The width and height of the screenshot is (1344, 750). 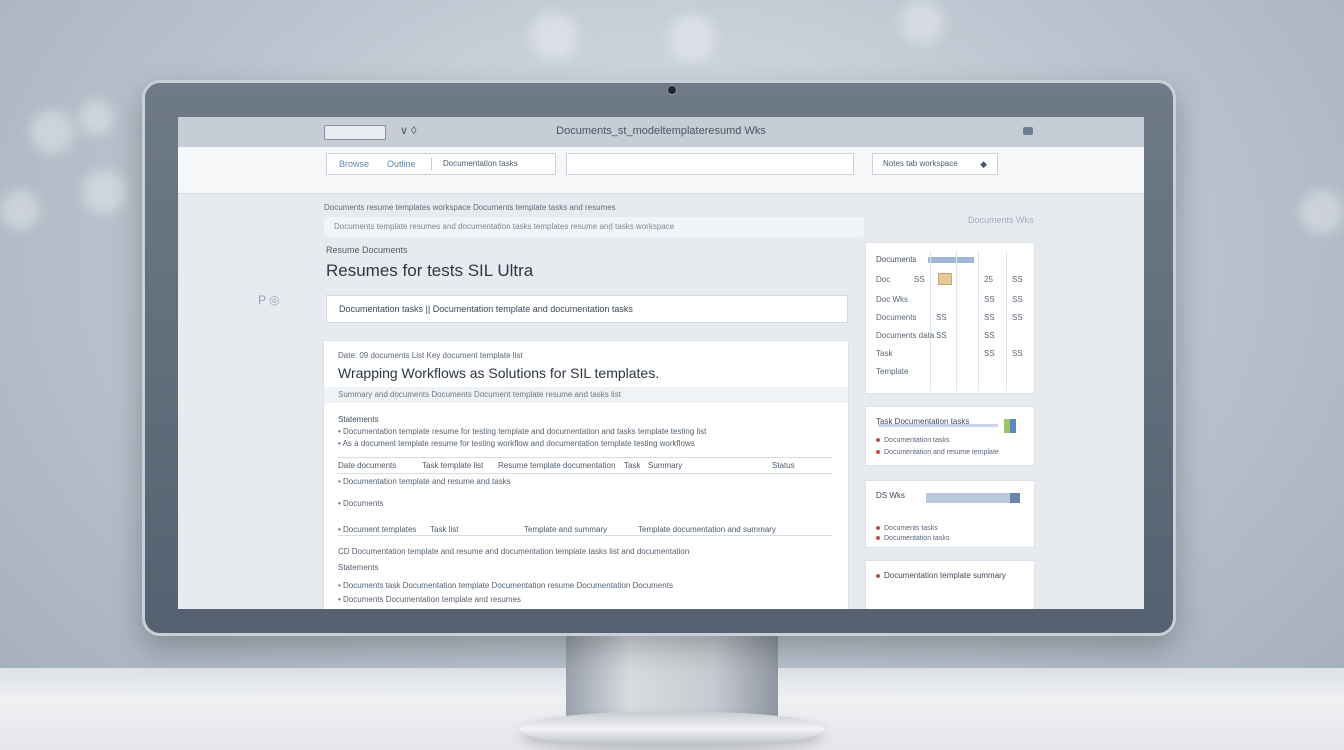 What do you see at coordinates (951, 260) in the screenshot?
I see `highlight-bar` at bounding box center [951, 260].